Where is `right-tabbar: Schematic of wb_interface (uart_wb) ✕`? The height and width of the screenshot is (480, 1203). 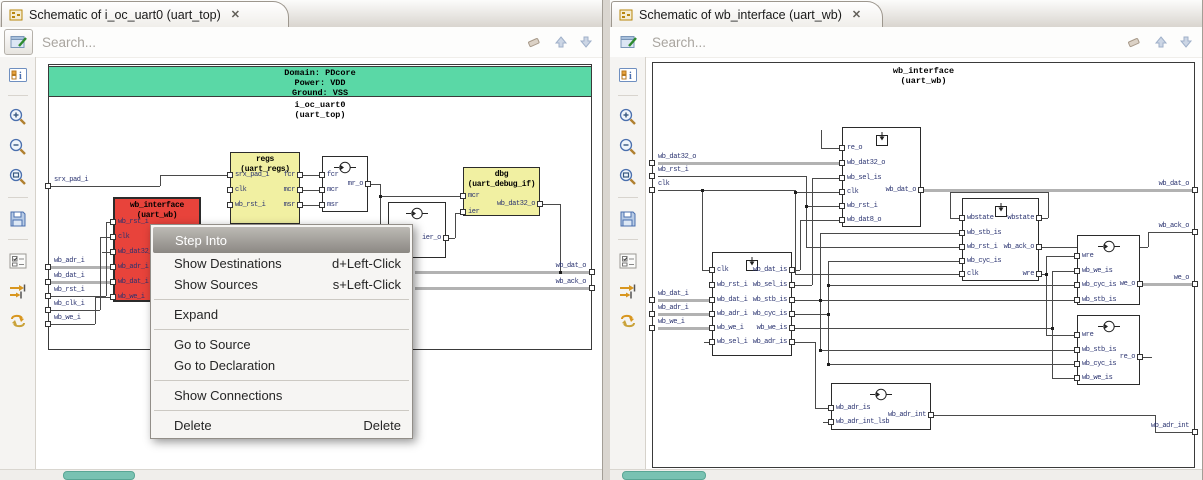 right-tabbar: Schematic of wb_interface (uart_wb) ✕ is located at coordinates (906, 14).